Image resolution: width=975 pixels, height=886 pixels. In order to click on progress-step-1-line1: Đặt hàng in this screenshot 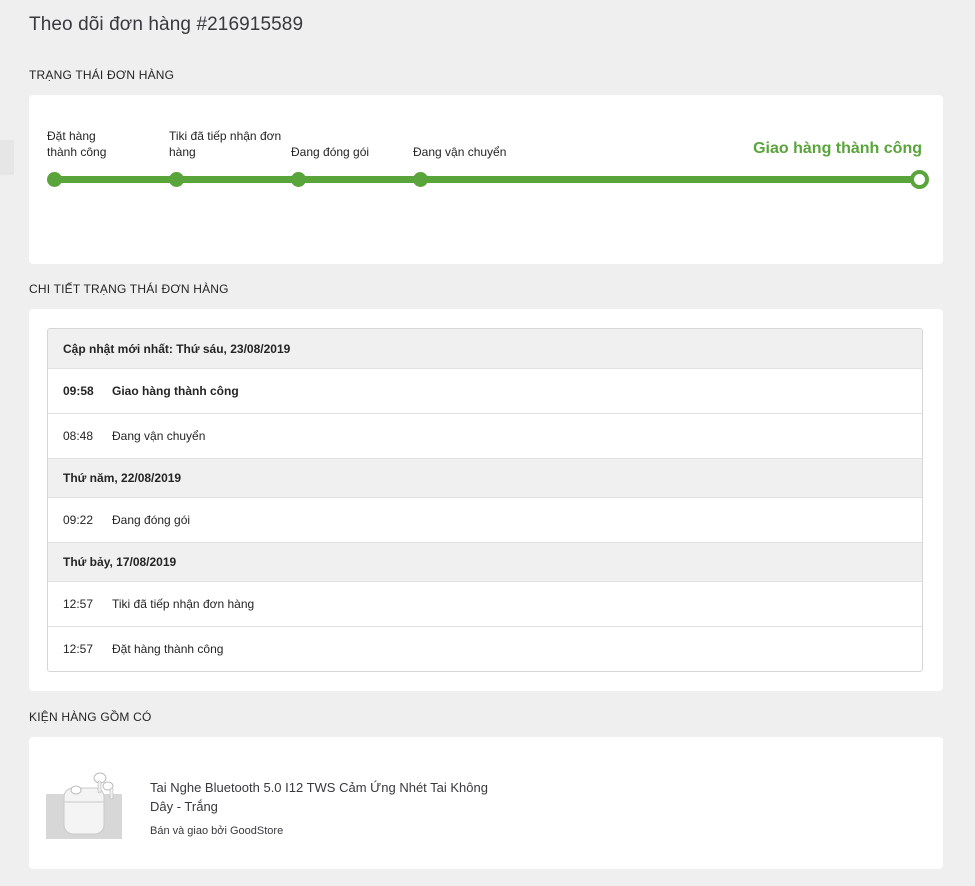, I will do `click(71, 136)`.